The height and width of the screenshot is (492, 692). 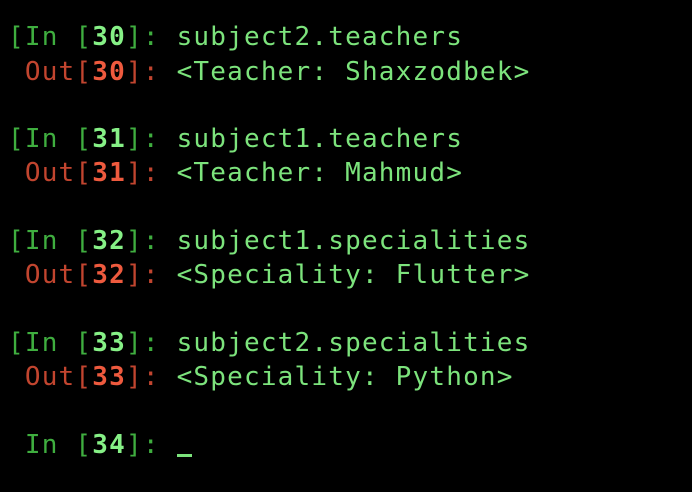 I want to click on output-line-31: Out[31]: <Teacher: Mahmud>, so click(x=235, y=173).